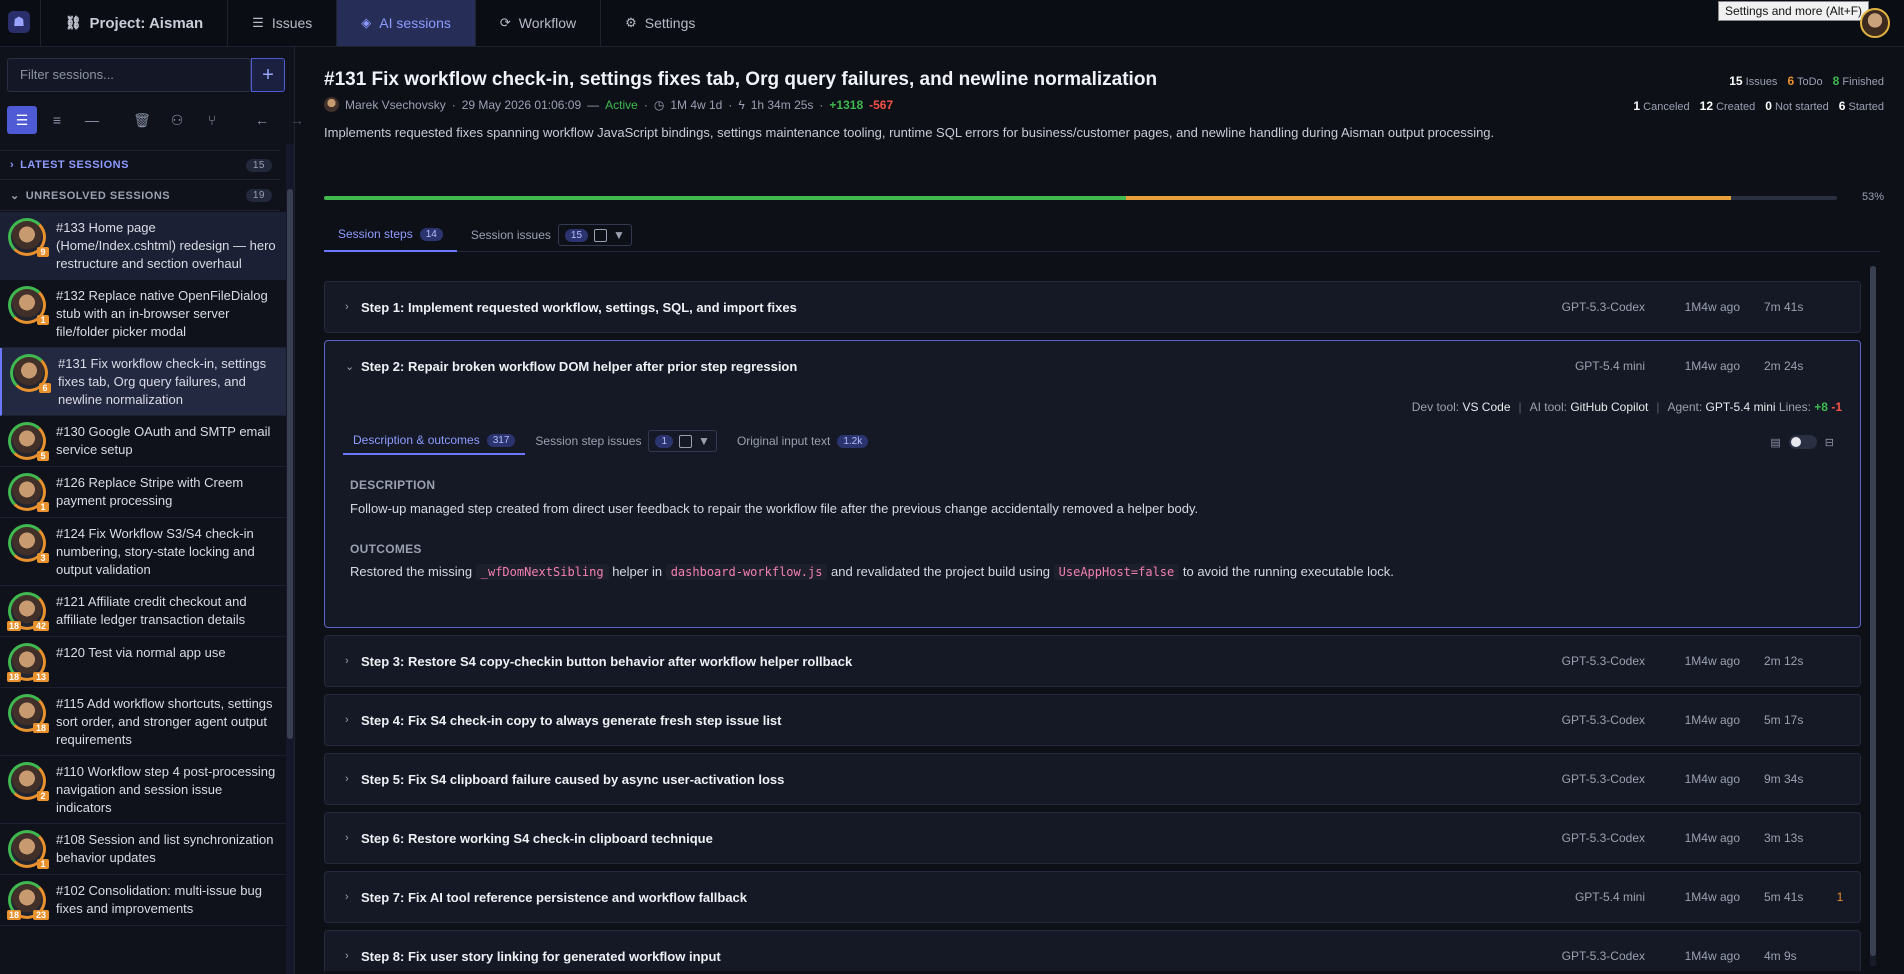 The image size is (1904, 974). What do you see at coordinates (43, 796) in the screenshot?
I see `session-badge: 2` at bounding box center [43, 796].